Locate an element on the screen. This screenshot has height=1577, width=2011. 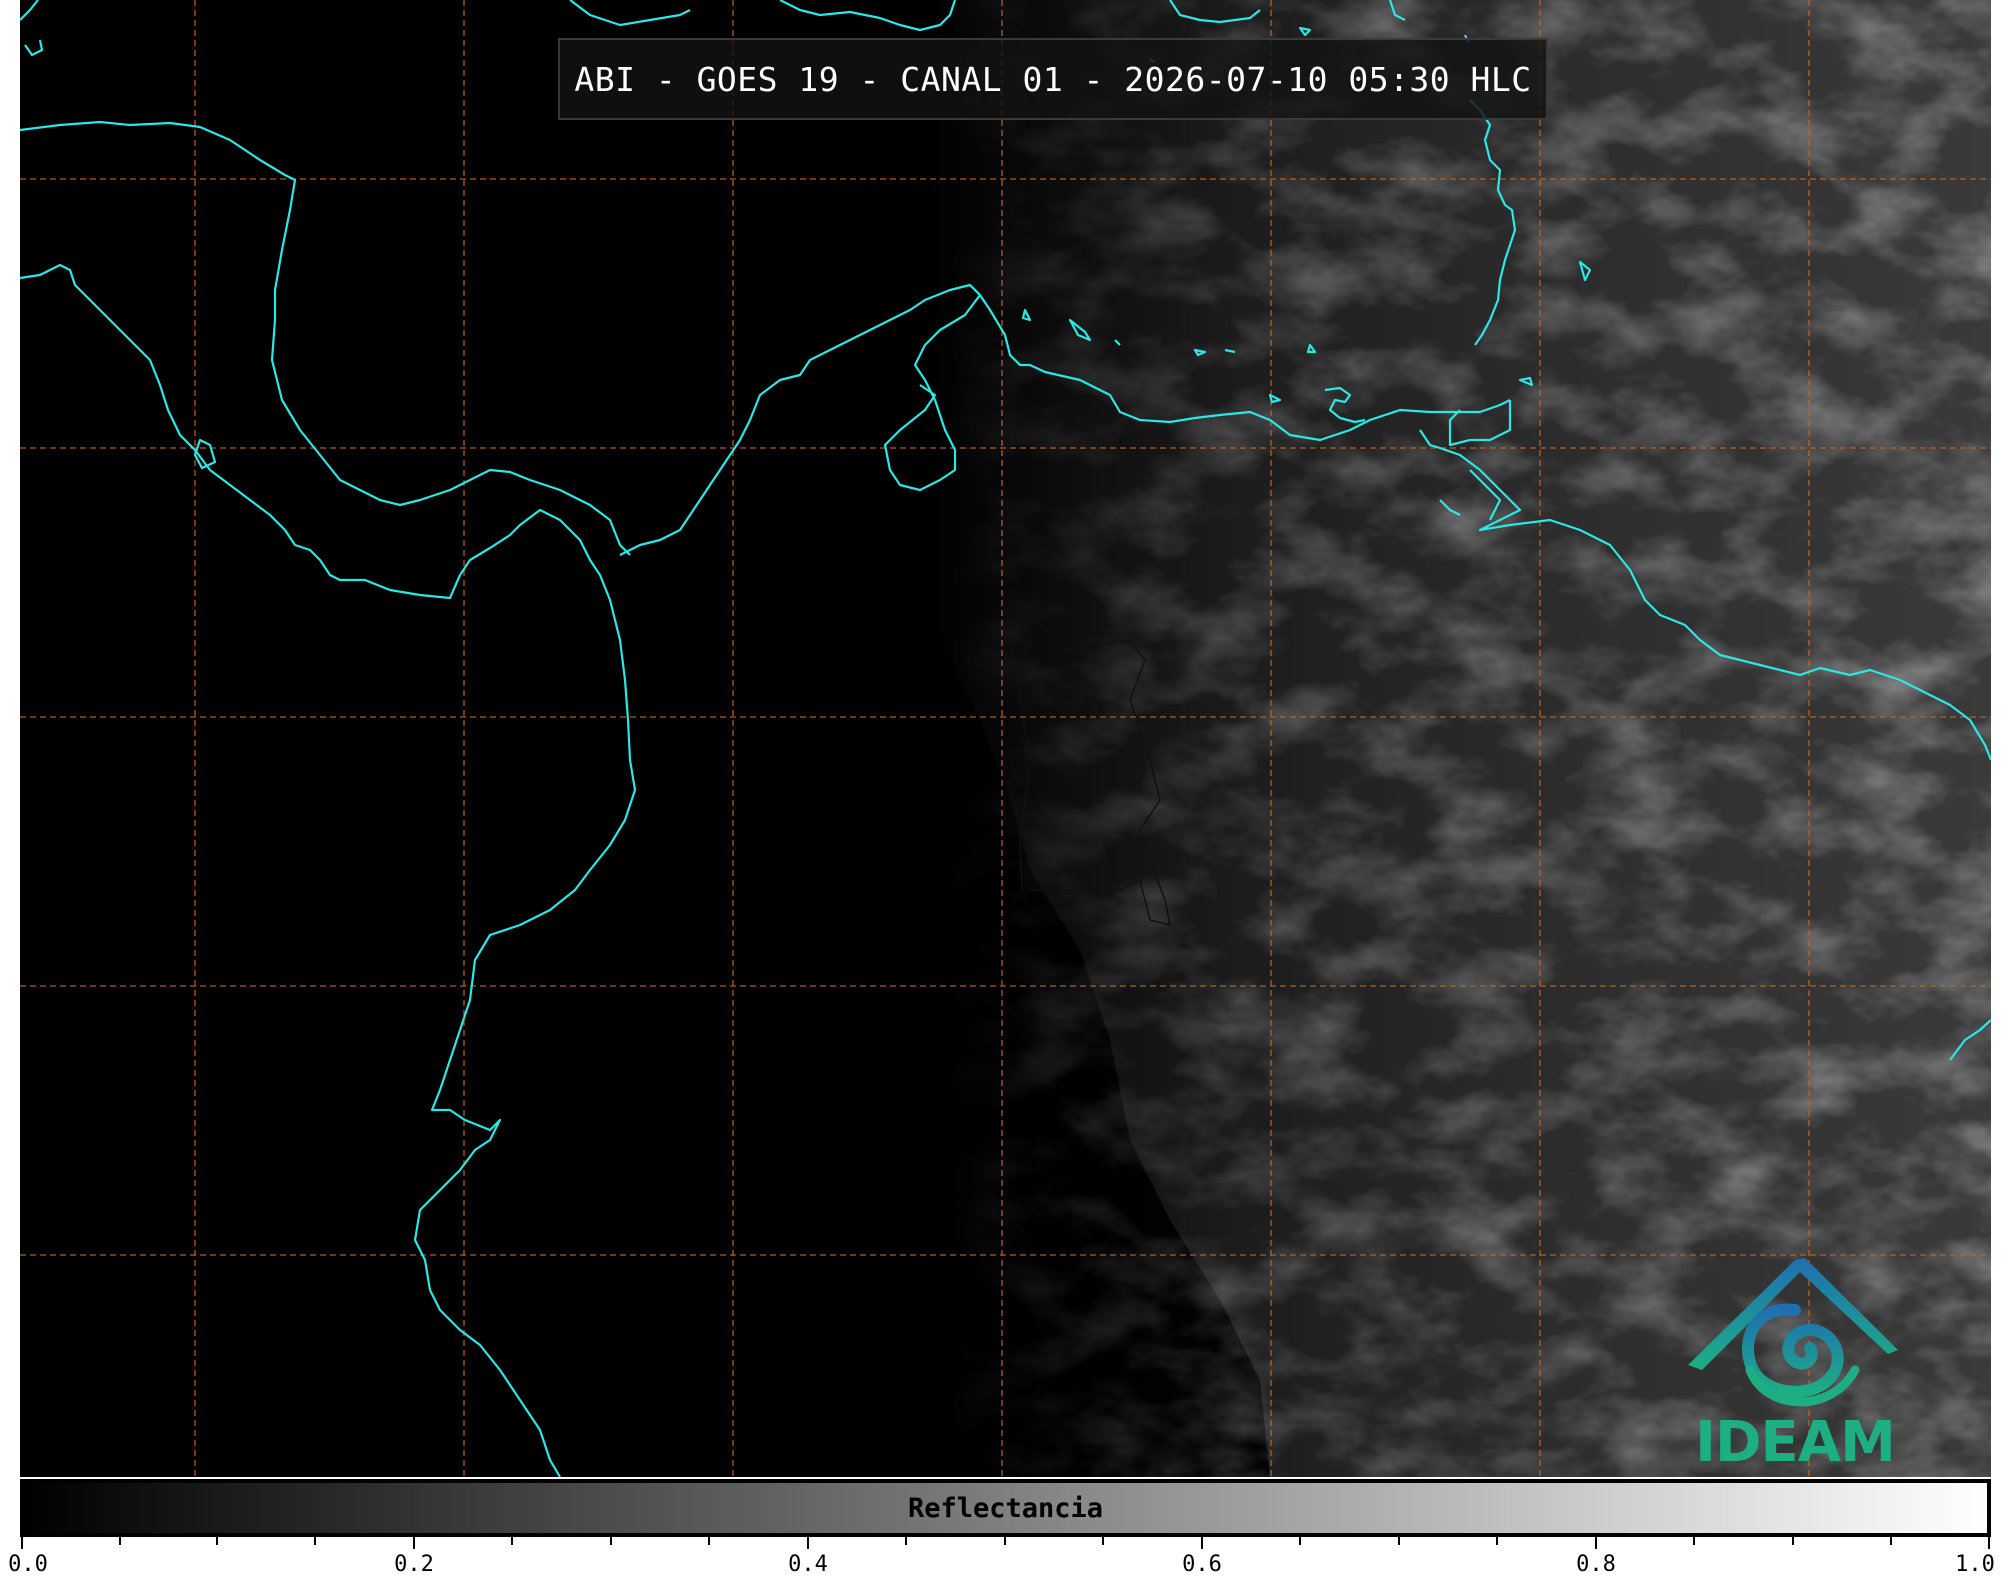
colorbar-tick-label: 0.8 is located at coordinates (1596, 1564).